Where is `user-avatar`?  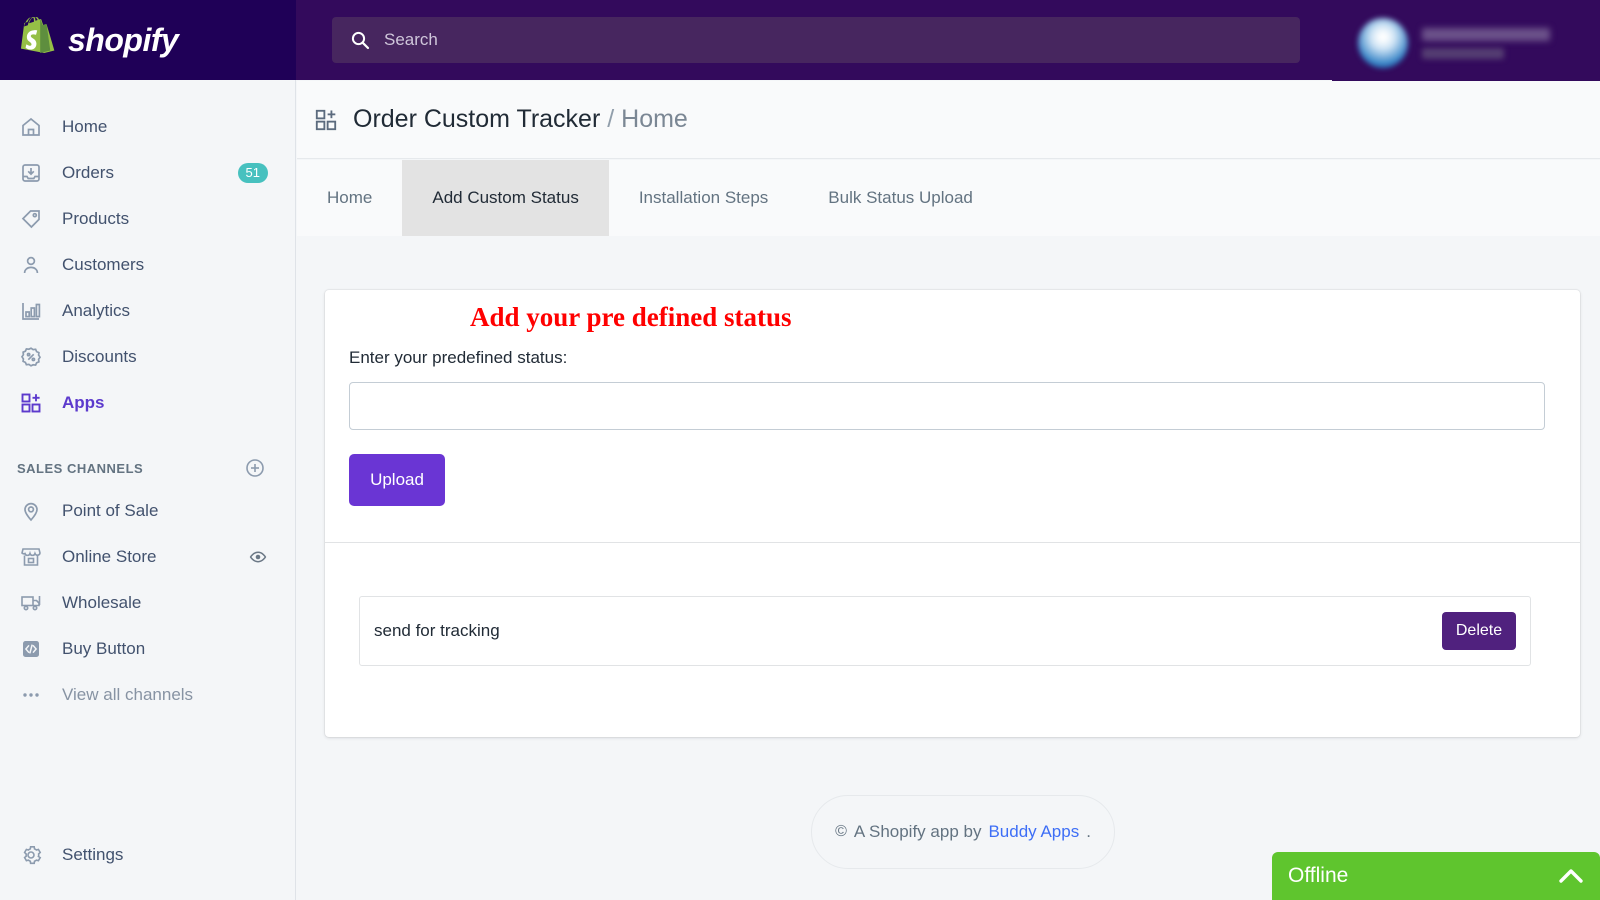
user-avatar is located at coordinates (1383, 43).